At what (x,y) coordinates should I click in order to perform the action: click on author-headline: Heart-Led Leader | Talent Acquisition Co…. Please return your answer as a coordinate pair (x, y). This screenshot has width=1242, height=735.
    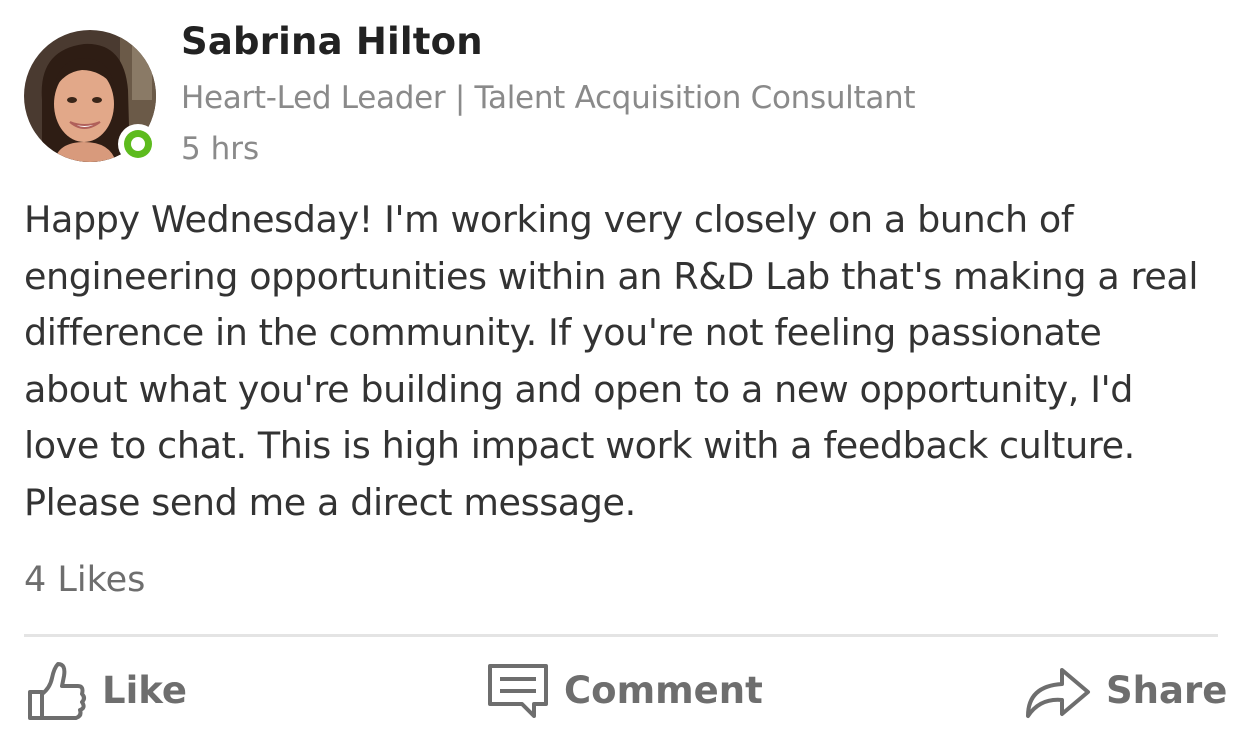
    Looking at the image, I should click on (548, 98).